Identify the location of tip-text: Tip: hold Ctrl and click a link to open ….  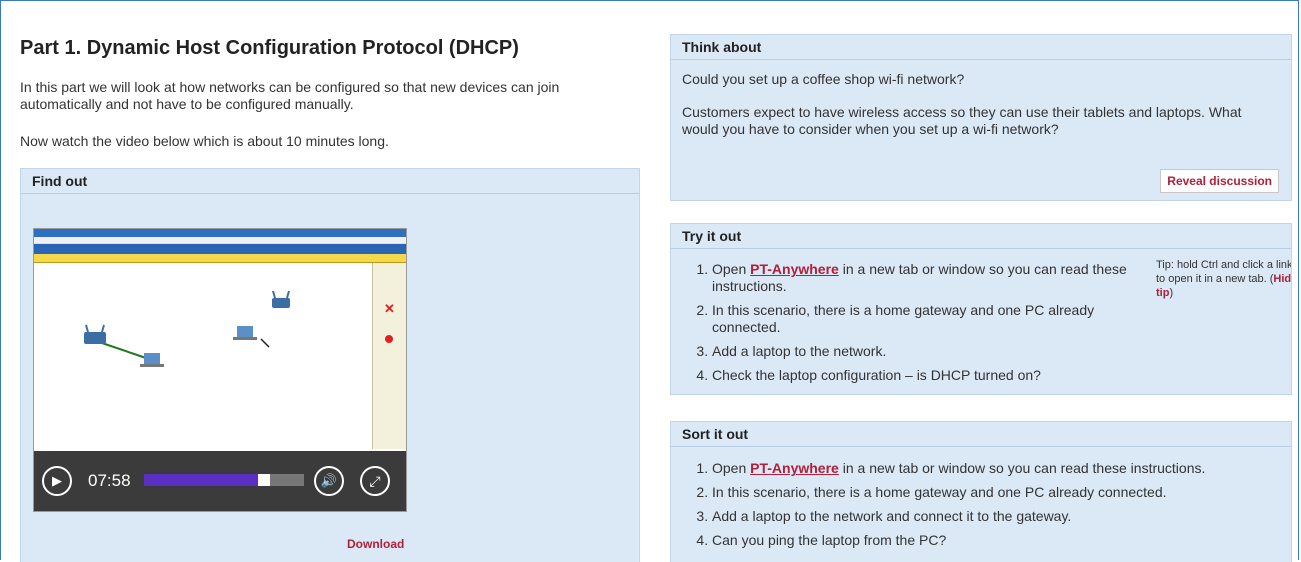
(1223, 279).